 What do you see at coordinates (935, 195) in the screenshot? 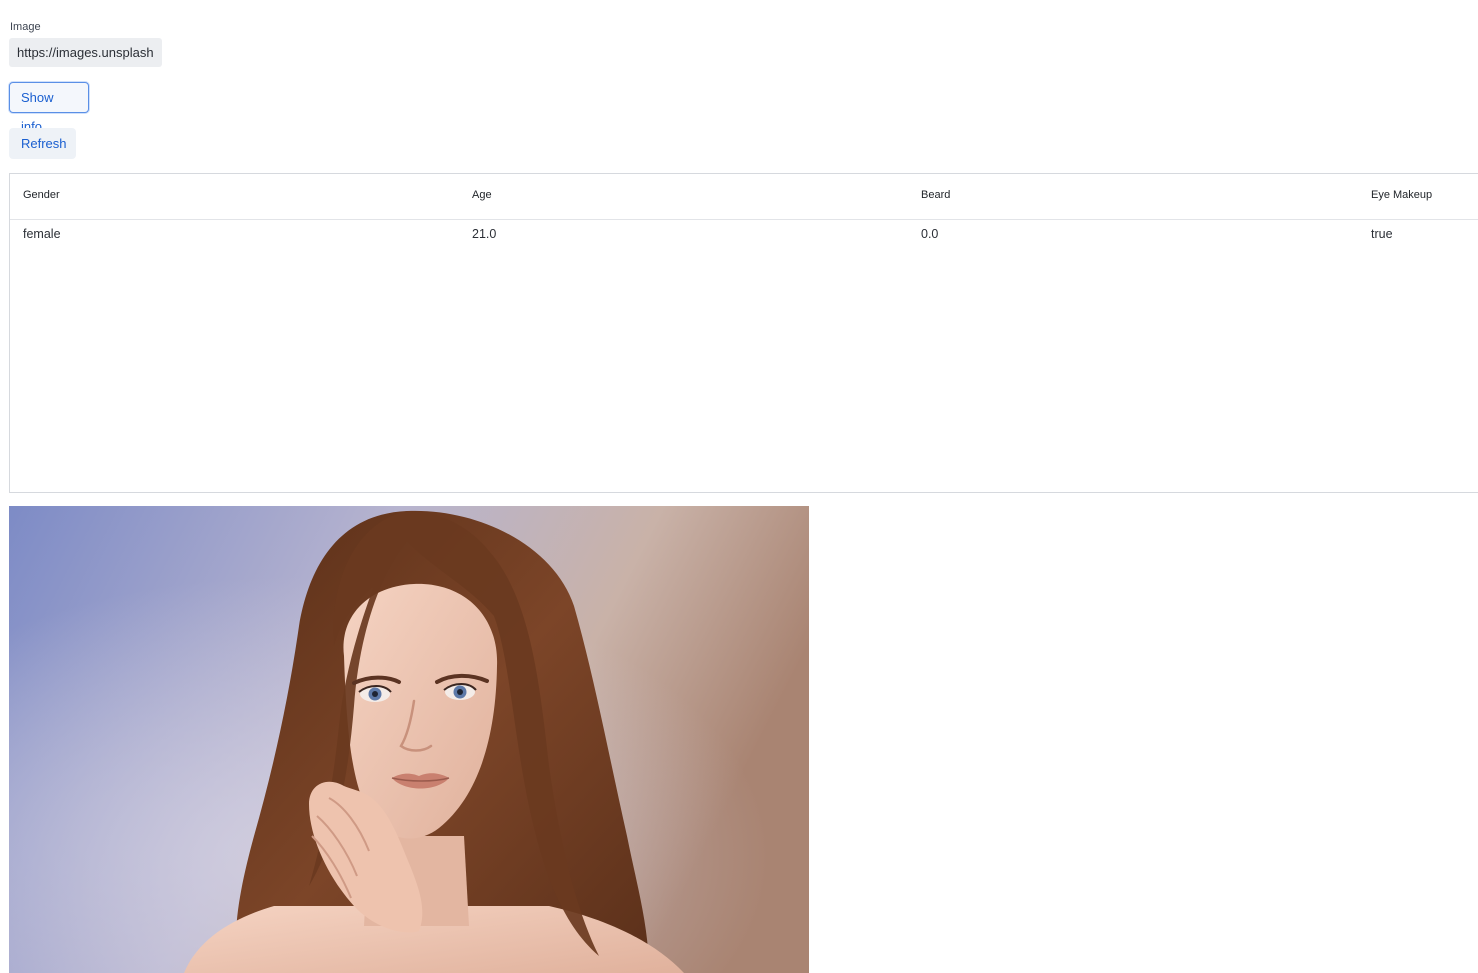
I see `column-header-beard: Beard` at bounding box center [935, 195].